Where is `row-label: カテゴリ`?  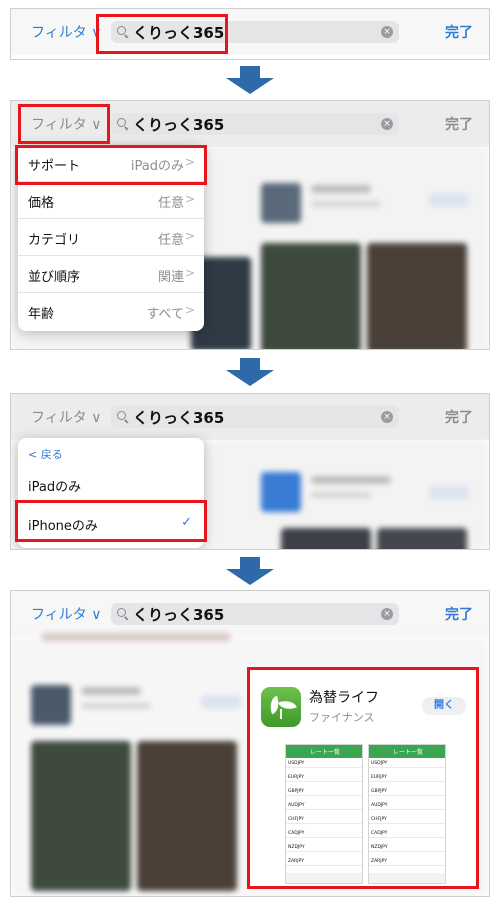
row-label: カテゴリ is located at coordinates (54, 240).